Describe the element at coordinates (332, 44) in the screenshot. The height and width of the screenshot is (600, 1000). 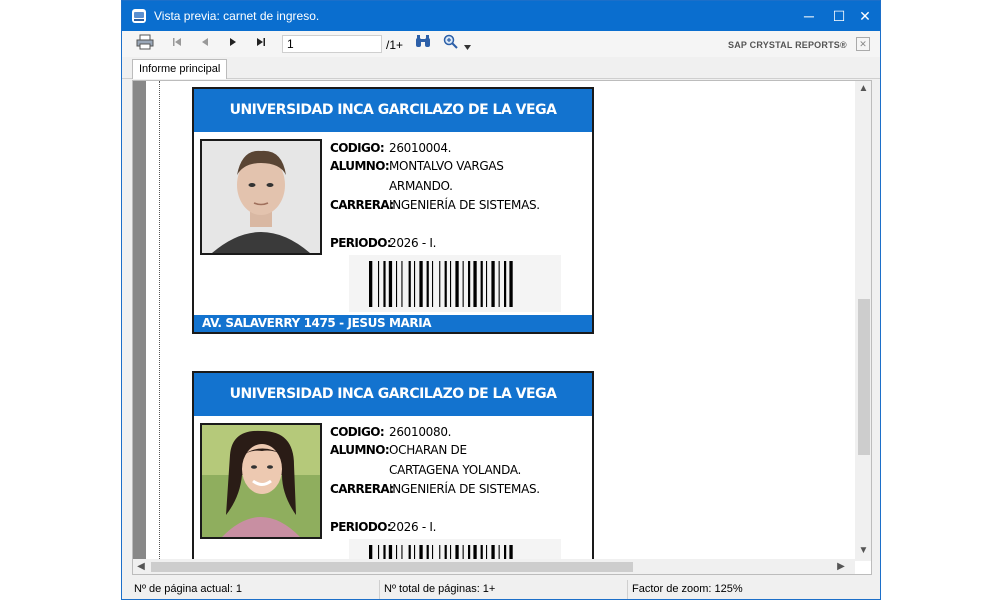
I see `page-number-input: 1` at that location.